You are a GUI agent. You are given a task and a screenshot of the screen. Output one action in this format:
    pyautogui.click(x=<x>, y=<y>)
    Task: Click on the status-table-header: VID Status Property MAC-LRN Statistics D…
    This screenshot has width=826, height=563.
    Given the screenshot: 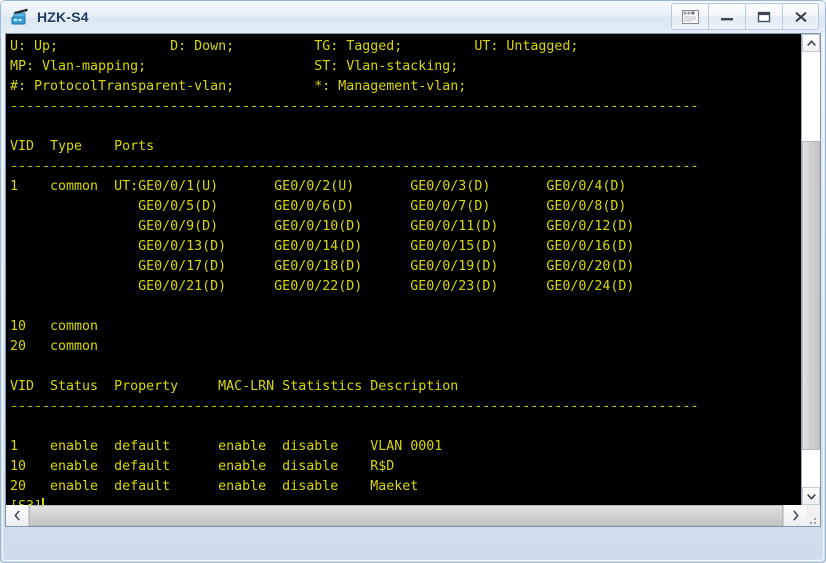 What is the action you would take?
    pyautogui.click(x=234, y=386)
    